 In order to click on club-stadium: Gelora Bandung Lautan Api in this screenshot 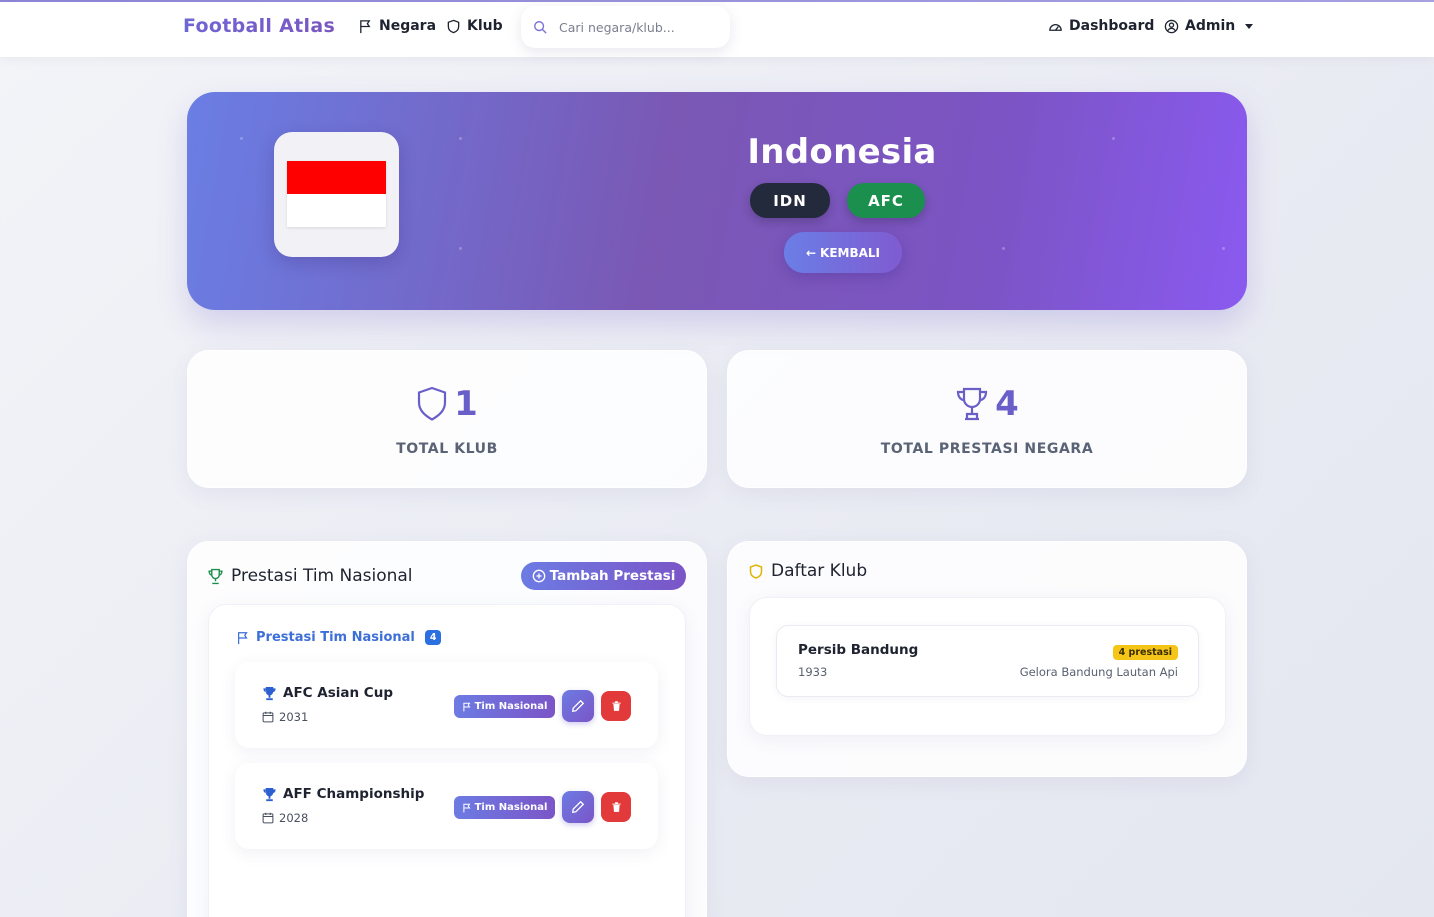, I will do `click(1098, 672)`.